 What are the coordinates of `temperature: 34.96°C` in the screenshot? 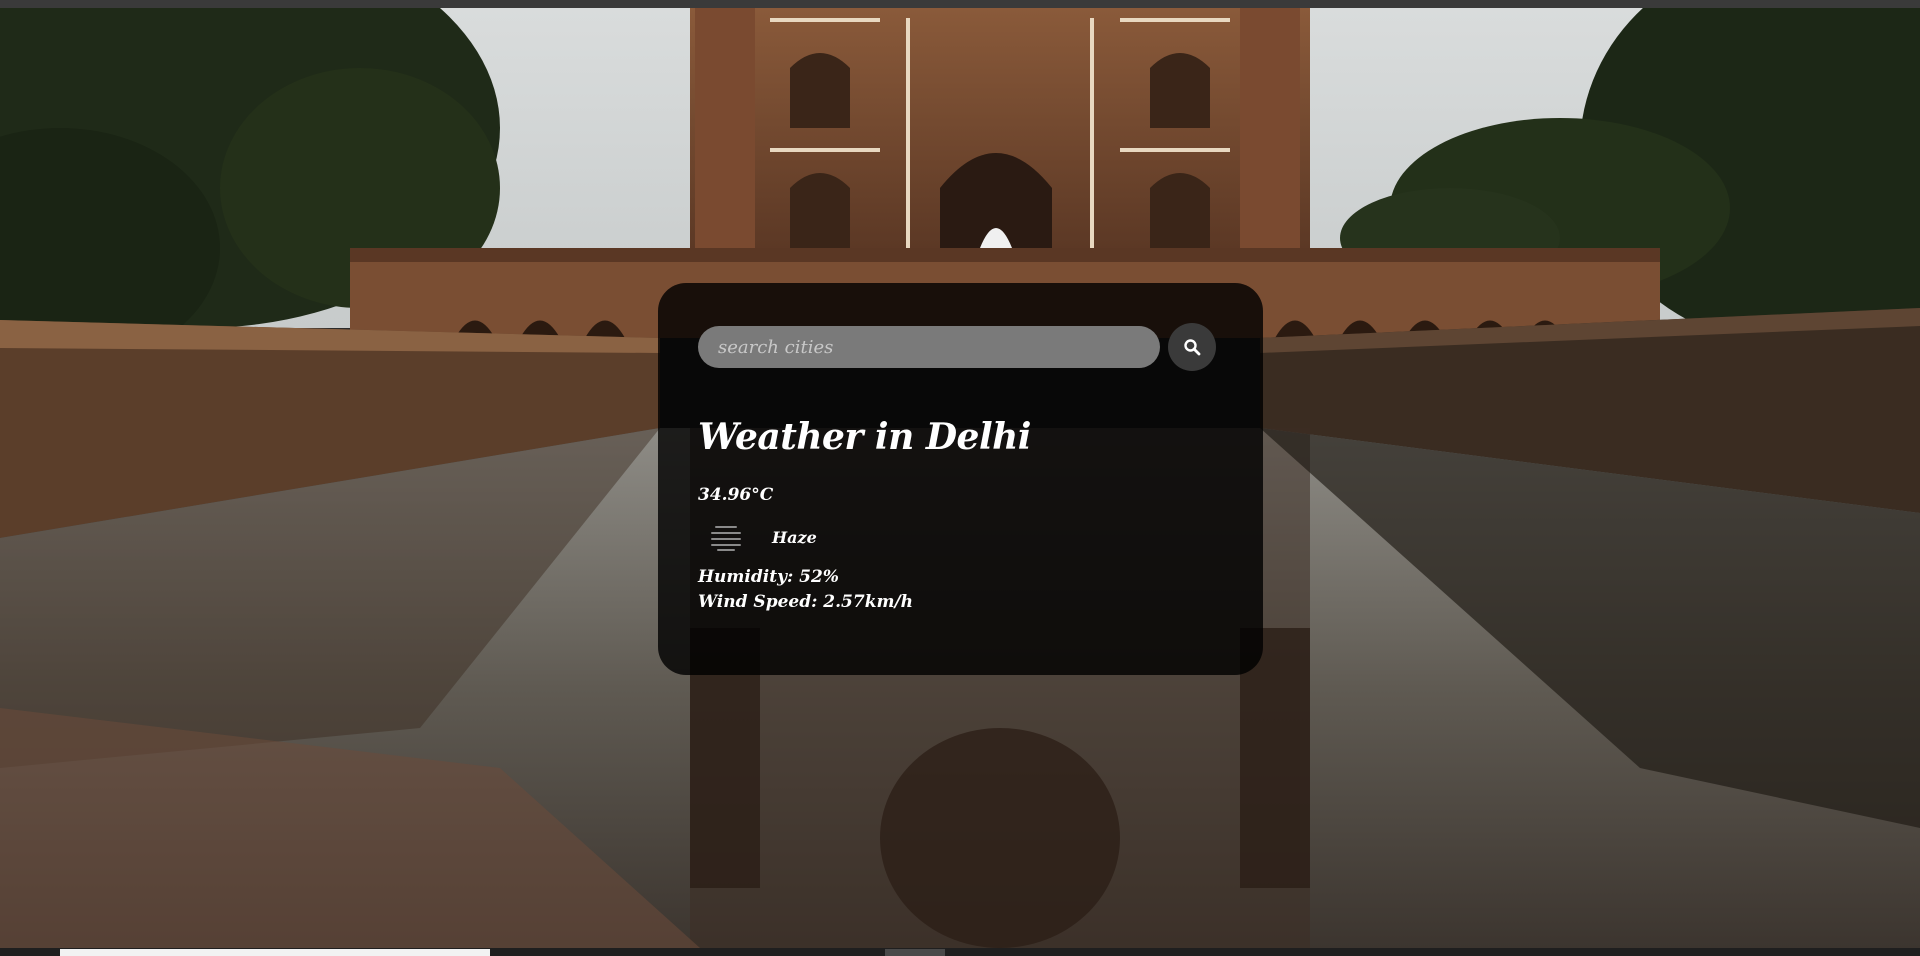 It's located at (736, 495).